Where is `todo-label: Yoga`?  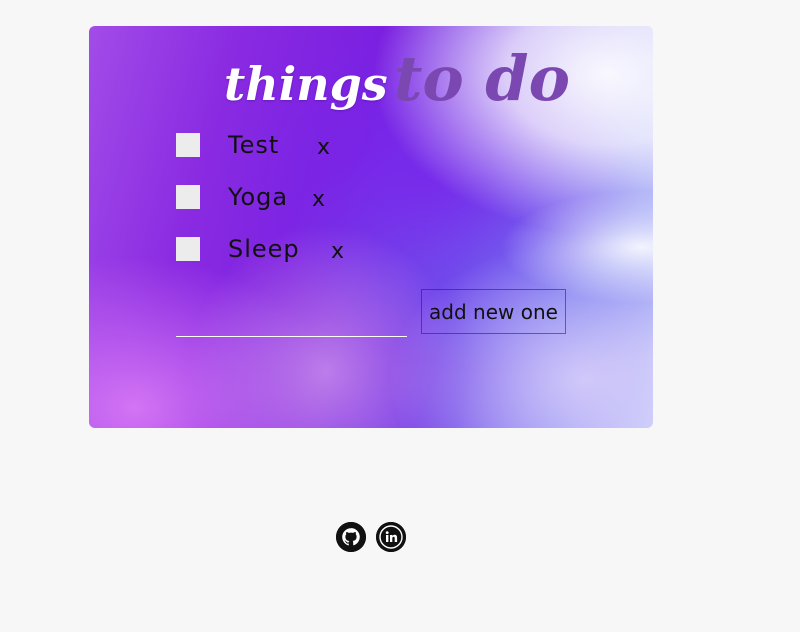
todo-label: Yoga is located at coordinates (258, 197).